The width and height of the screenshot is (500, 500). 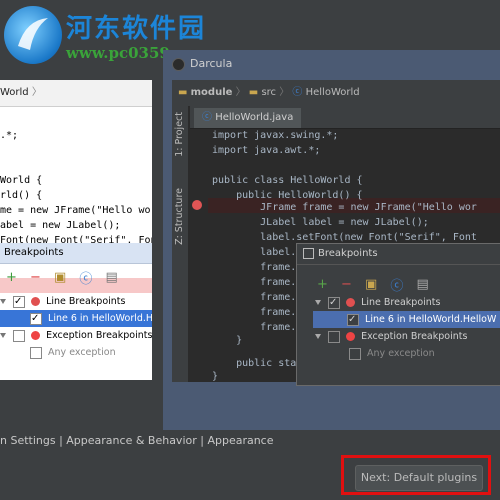 What do you see at coordinates (178, 64) in the screenshot?
I see `theme-radio-button` at bounding box center [178, 64].